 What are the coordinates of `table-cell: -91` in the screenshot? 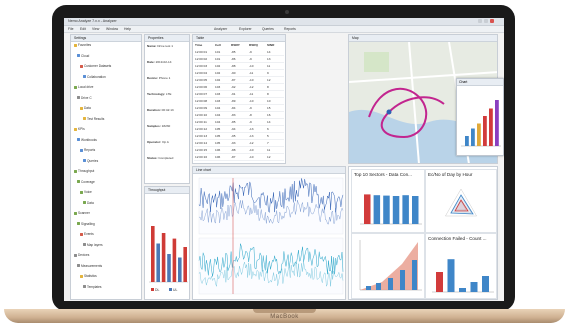 It's located at (233, 94).